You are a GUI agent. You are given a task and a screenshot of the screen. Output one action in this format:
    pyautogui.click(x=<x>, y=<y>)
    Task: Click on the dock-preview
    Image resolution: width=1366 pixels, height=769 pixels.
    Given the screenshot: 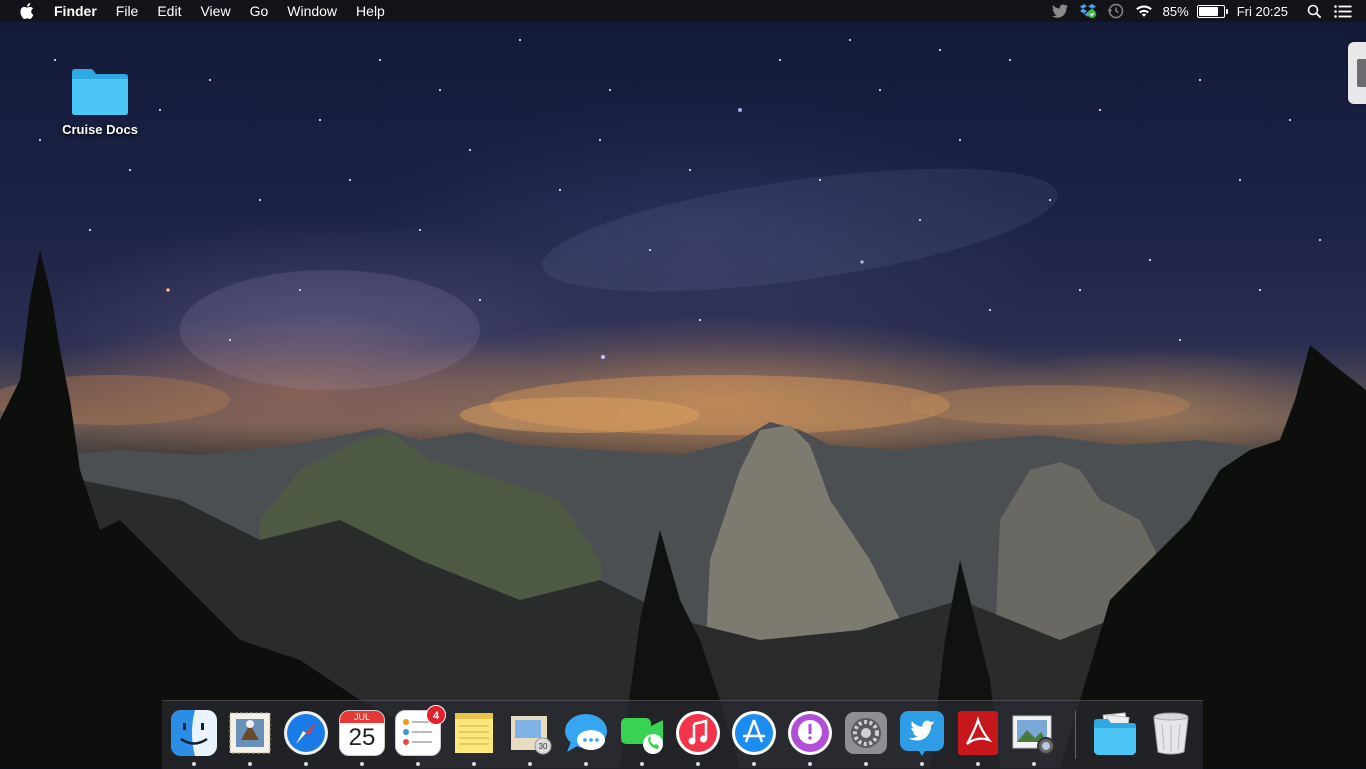 What is the action you would take?
    pyautogui.click(x=1034, y=733)
    